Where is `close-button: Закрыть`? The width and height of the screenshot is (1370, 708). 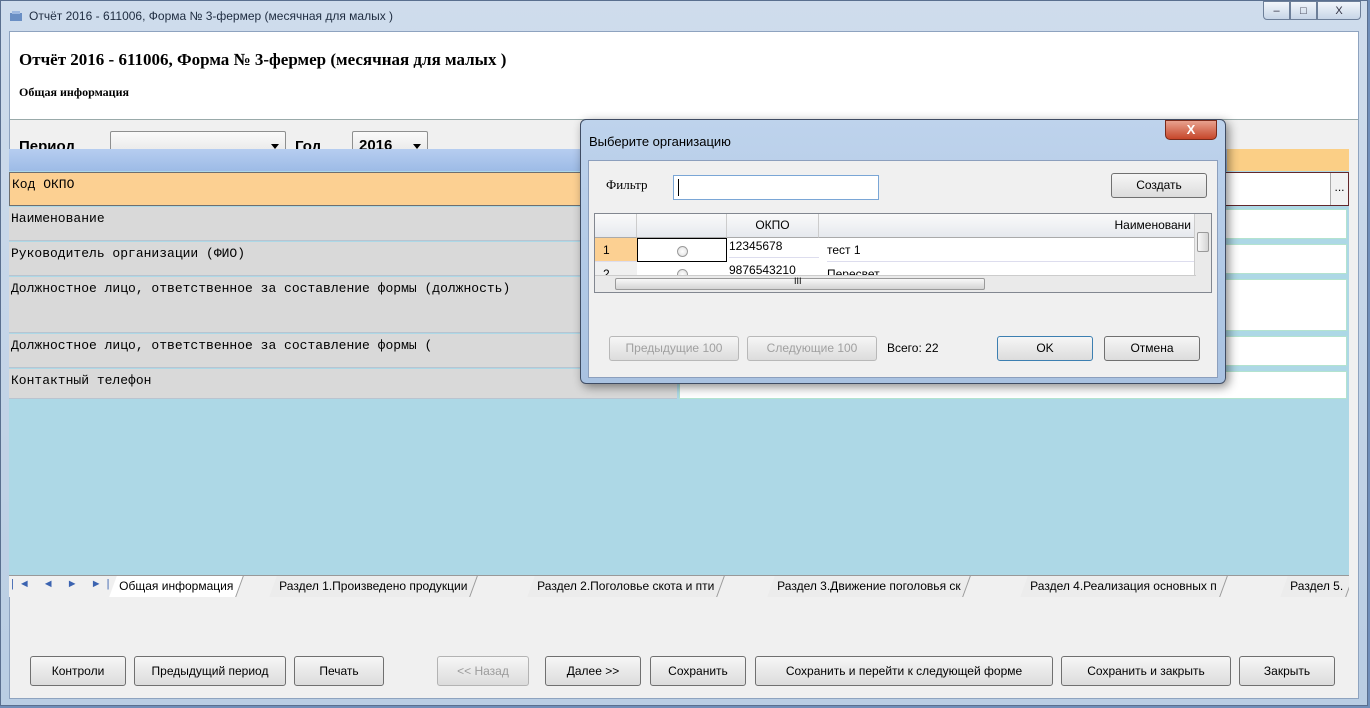 close-button: Закрыть is located at coordinates (1287, 671).